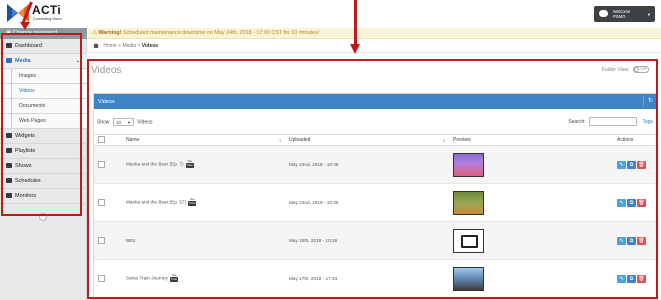 The image size is (661, 300). I want to click on youtube-icon: You Tube, so click(189, 164).